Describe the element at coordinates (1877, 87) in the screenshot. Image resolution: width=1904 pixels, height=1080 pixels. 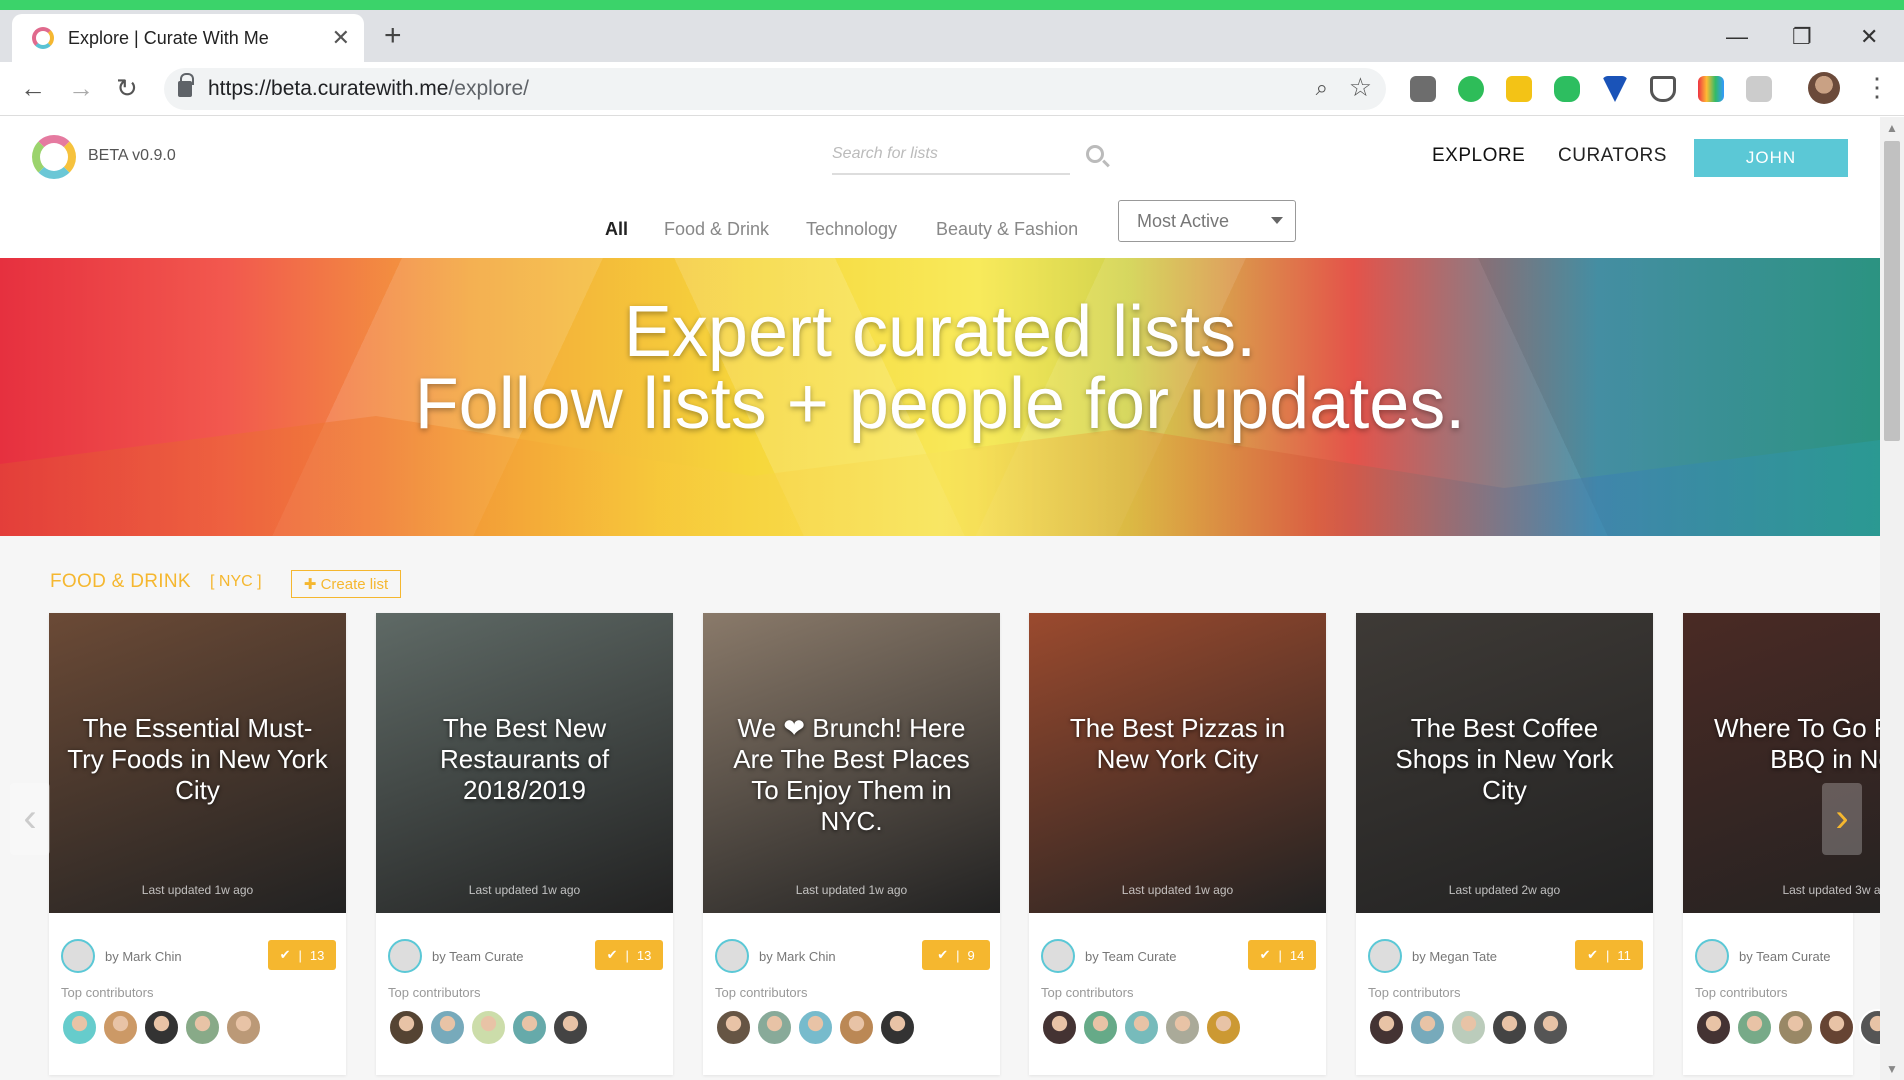
I see `menu-dots-icon: ⋮` at that location.